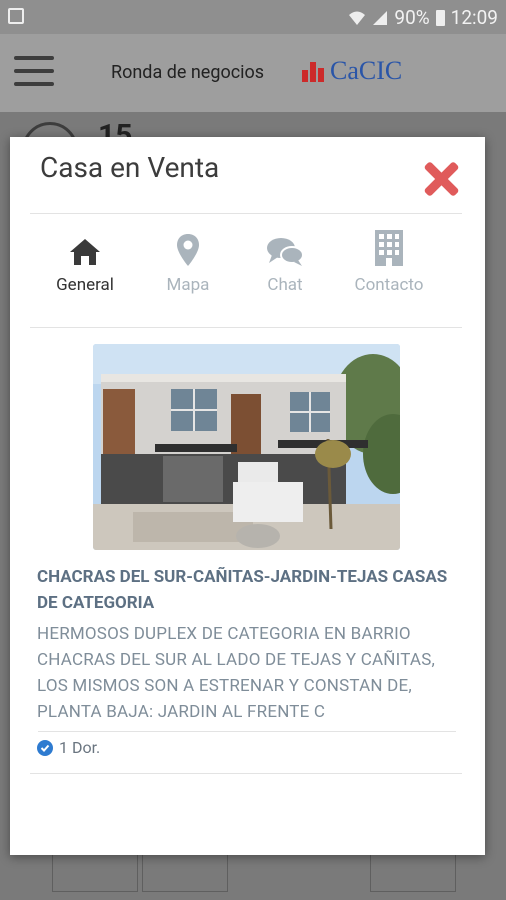 Image resolution: width=506 pixels, height=900 pixels. Describe the element at coordinates (85, 285) in the screenshot. I see `tab-label: General` at that location.